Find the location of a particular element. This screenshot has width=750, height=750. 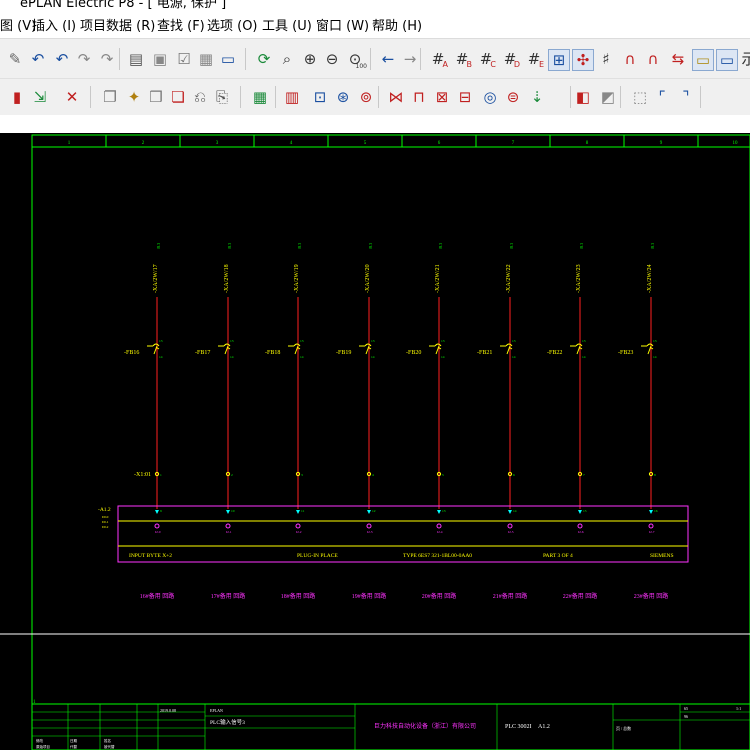

delete-icon: ✕ is located at coordinates (72, 97).